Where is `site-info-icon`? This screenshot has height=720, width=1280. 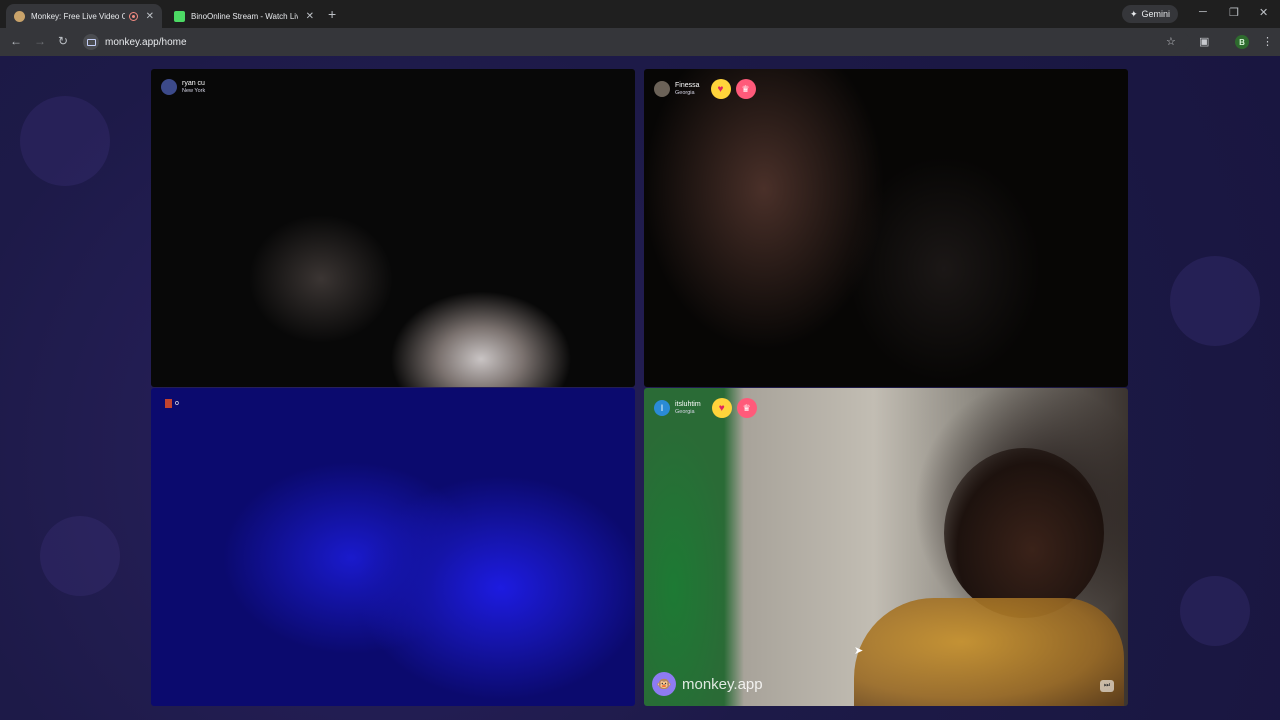 site-info-icon is located at coordinates (91, 42).